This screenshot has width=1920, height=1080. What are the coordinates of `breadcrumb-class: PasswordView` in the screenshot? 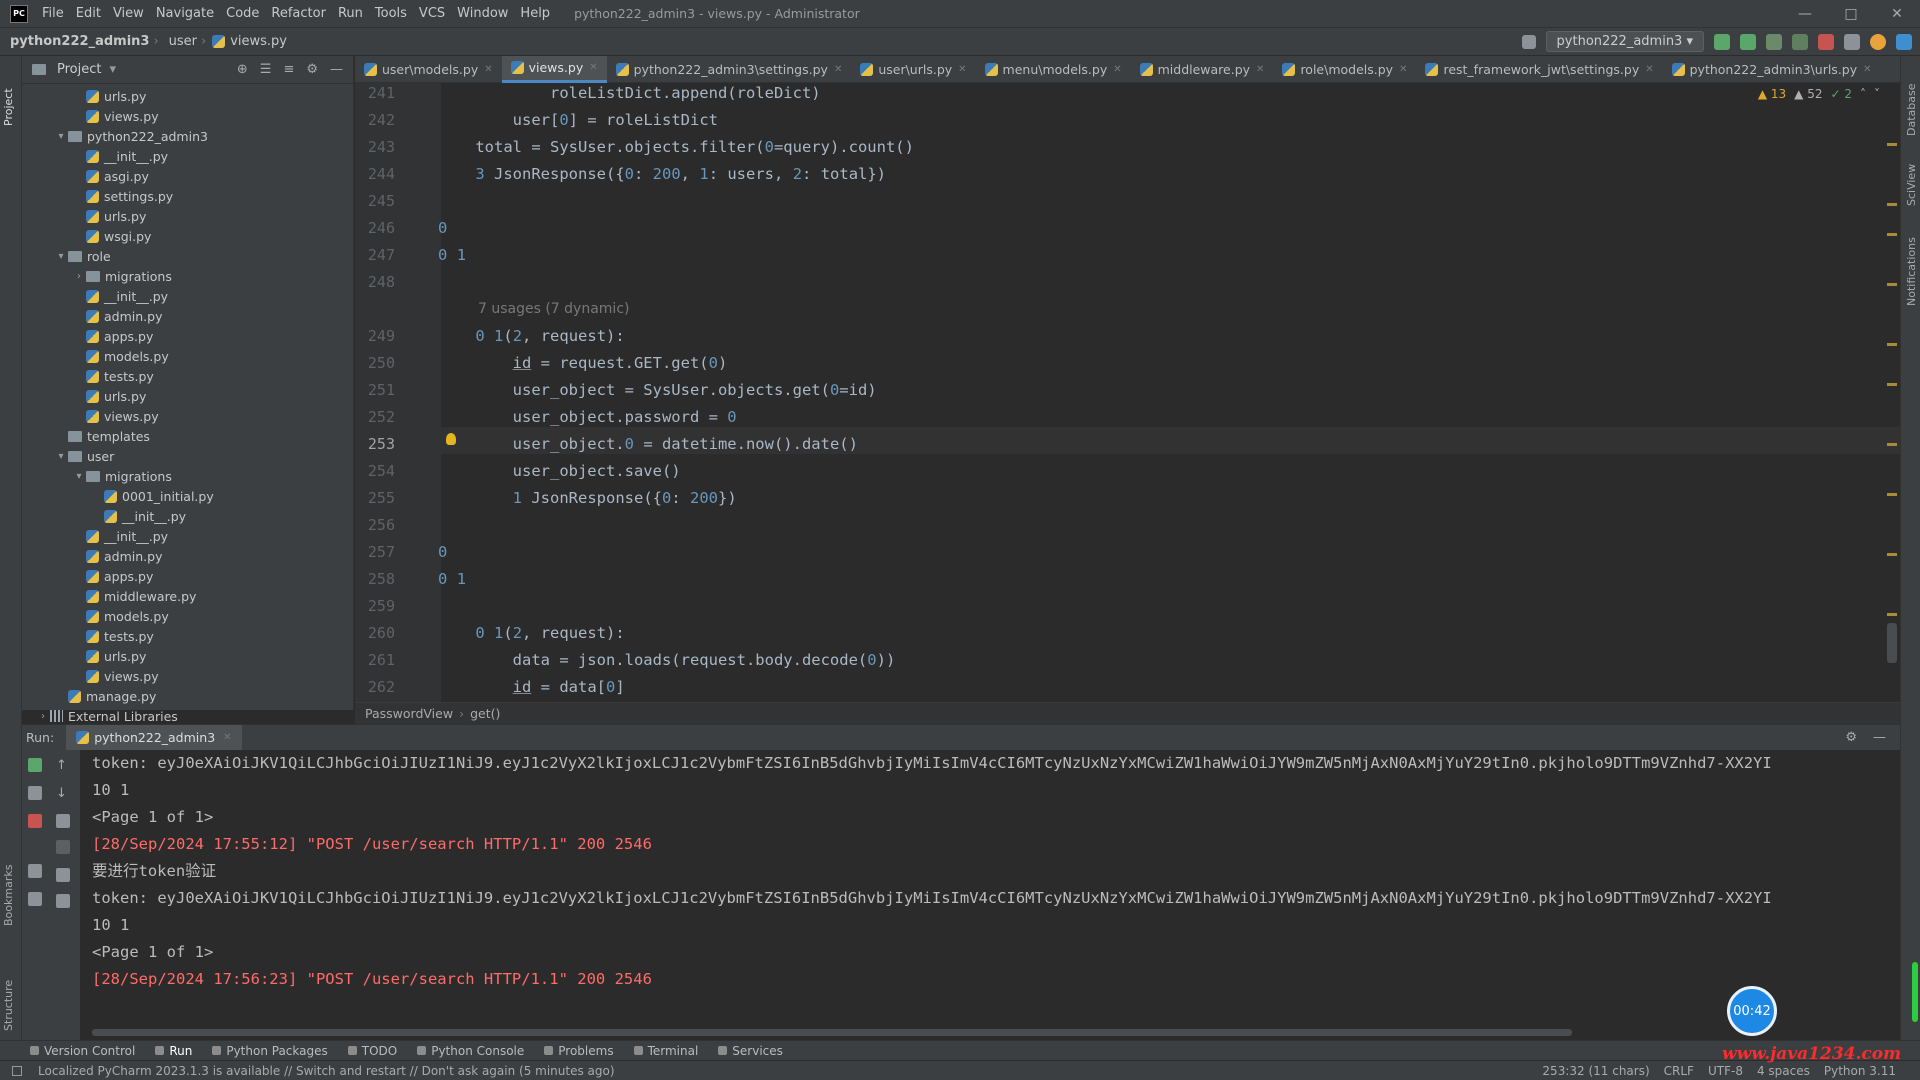 It's located at (409, 713).